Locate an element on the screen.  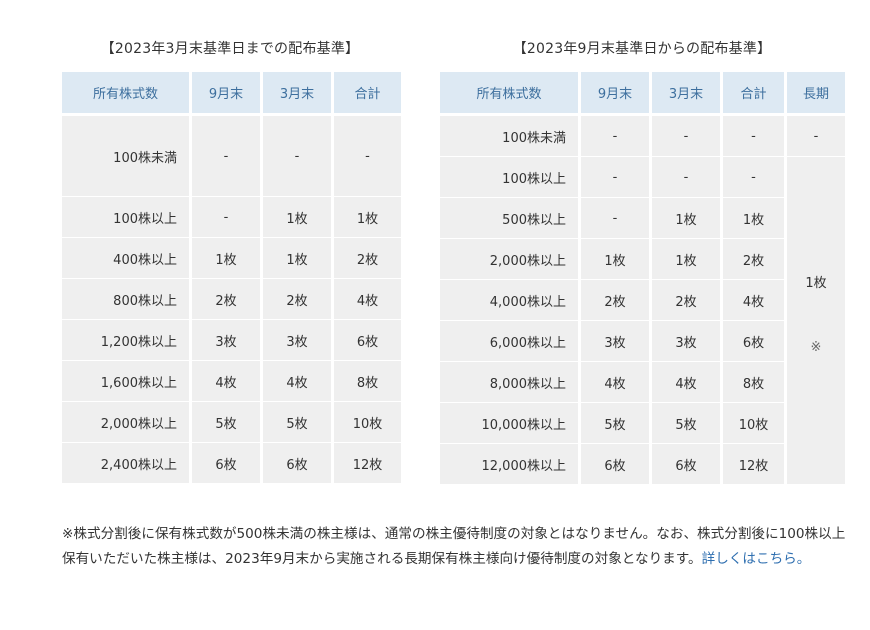
shares-cell: 500株以上 is located at coordinates (509, 218).